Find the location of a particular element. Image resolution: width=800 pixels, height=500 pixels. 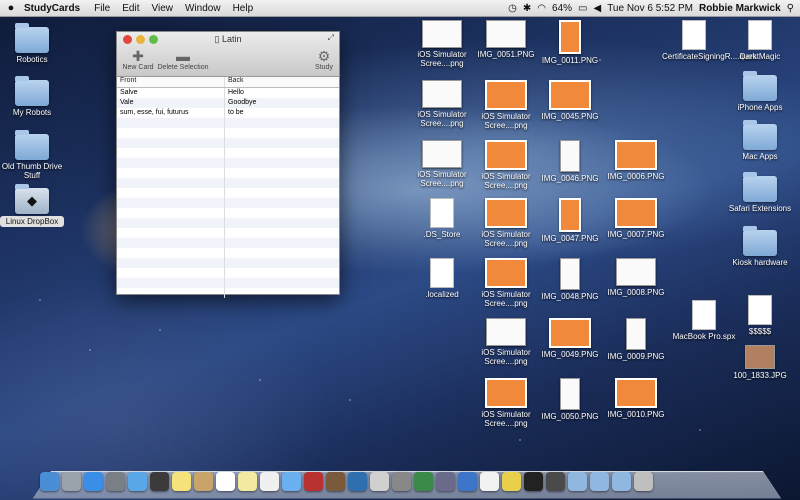

delete-selection-button: ▬ Delete Selection is located at coordinates (183, 59).